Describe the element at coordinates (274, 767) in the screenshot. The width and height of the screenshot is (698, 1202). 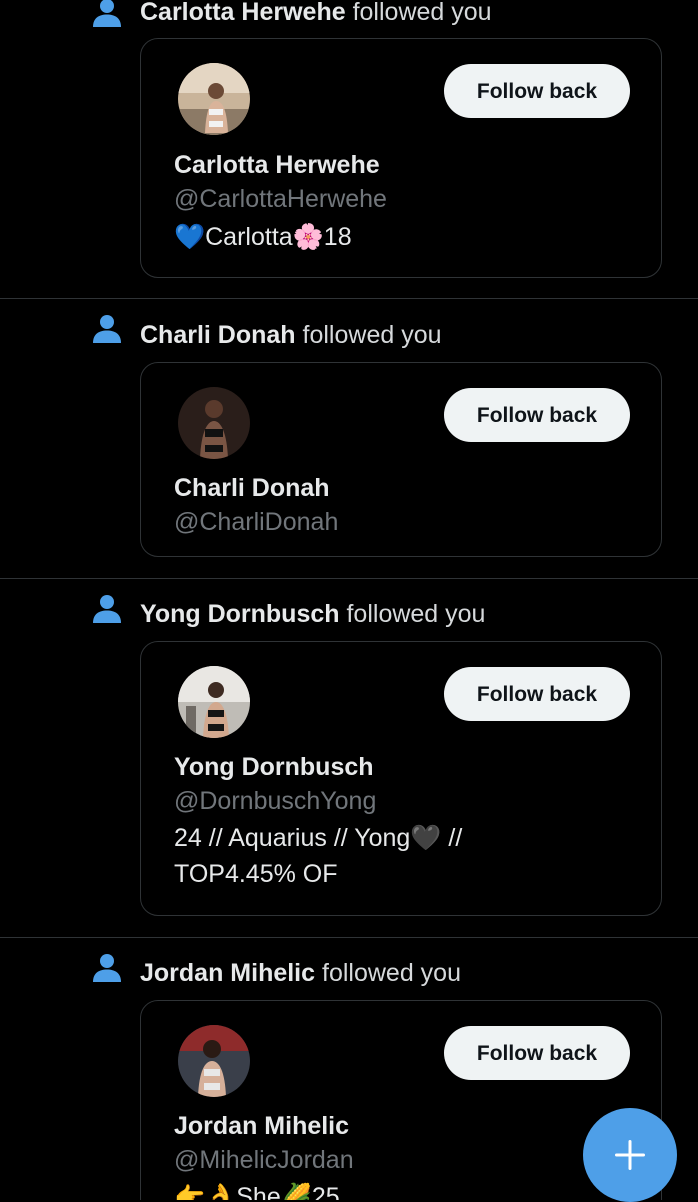
I see `display-name: Yong Dornbusch` at that location.